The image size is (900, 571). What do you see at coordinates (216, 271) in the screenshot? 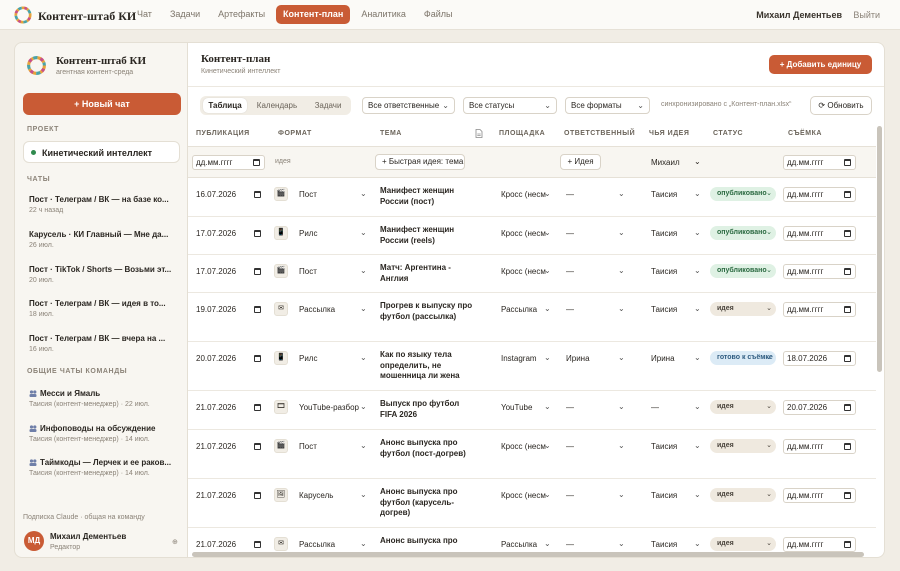
I see `publication-date: 17.07.2026` at bounding box center [216, 271].